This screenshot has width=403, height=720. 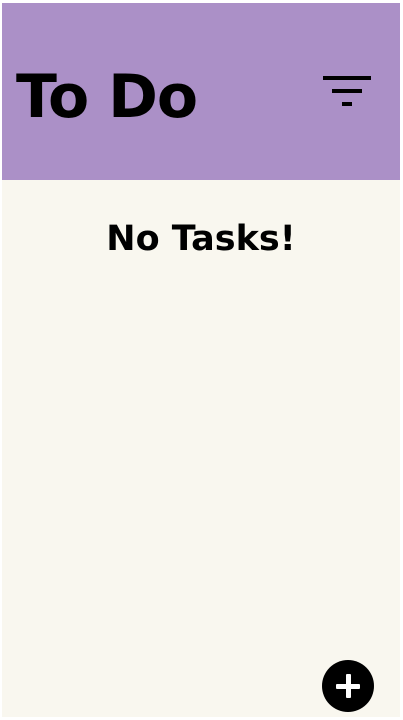 I want to click on add-task-button, so click(x=348, y=686).